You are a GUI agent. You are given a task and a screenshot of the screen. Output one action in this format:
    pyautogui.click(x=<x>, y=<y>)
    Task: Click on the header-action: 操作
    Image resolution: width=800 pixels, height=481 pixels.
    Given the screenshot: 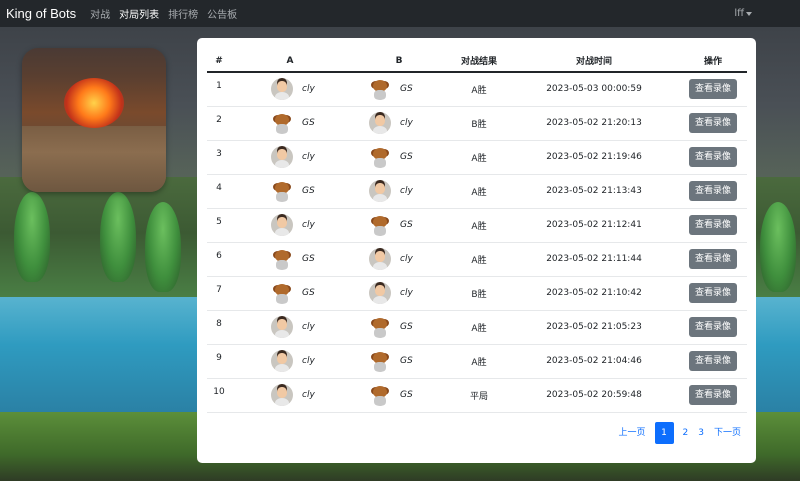 What is the action you would take?
    pyautogui.click(x=713, y=61)
    